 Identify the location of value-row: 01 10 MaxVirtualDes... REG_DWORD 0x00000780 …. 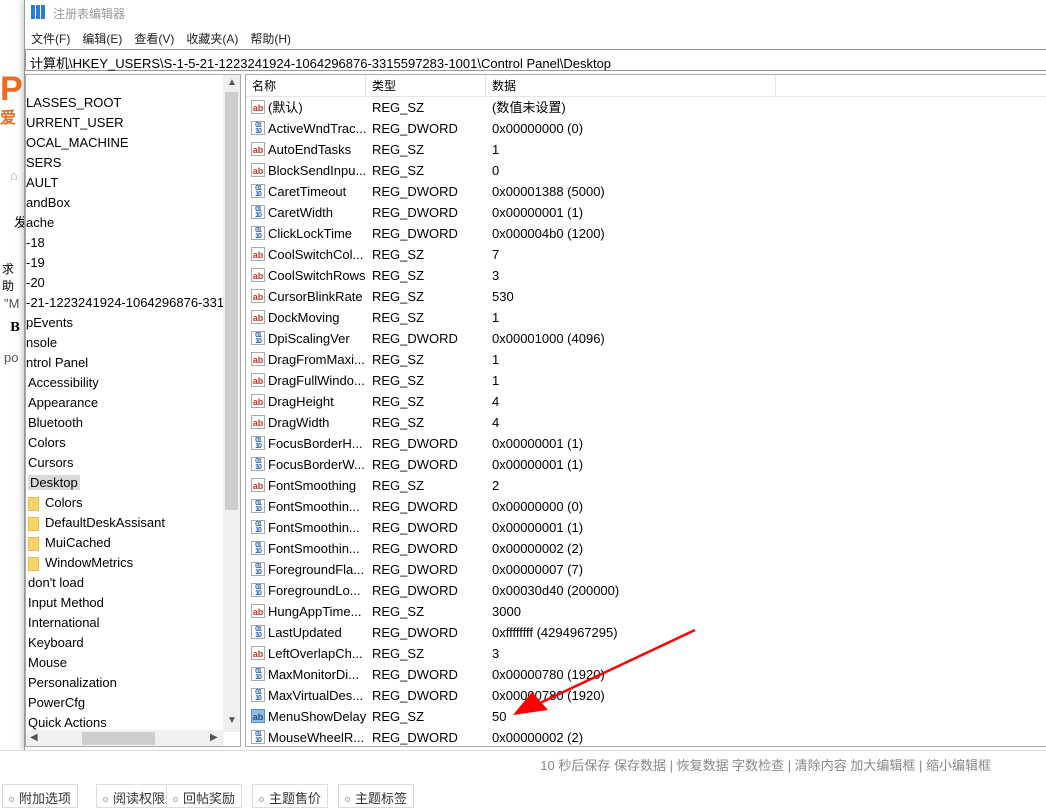
(646, 695).